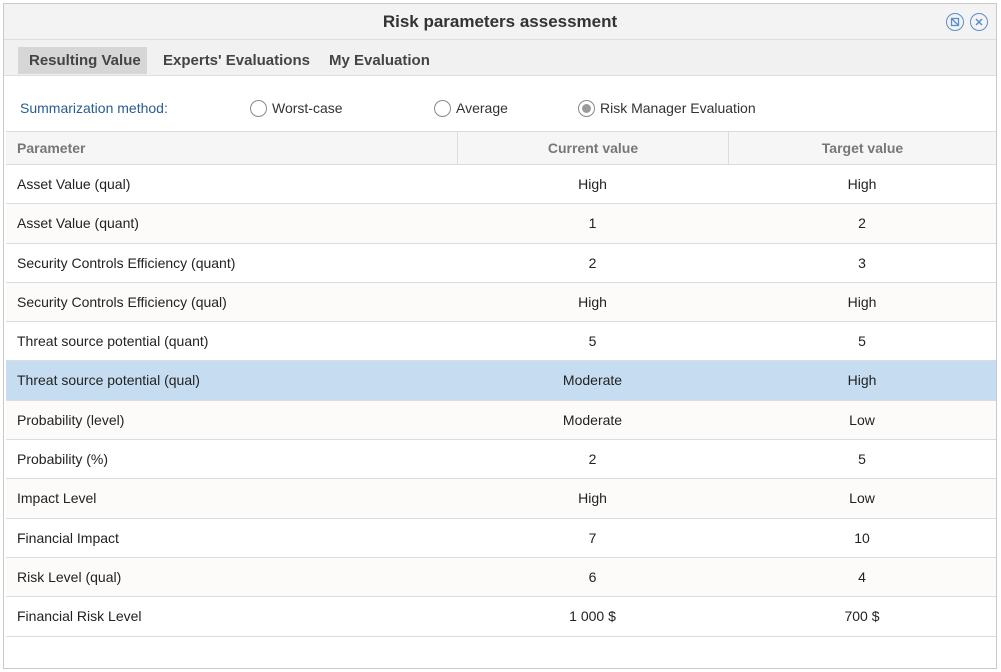 The height and width of the screenshot is (672, 1001). What do you see at coordinates (74, 184) in the screenshot?
I see `parameter-cell: Asset Value (qual)` at bounding box center [74, 184].